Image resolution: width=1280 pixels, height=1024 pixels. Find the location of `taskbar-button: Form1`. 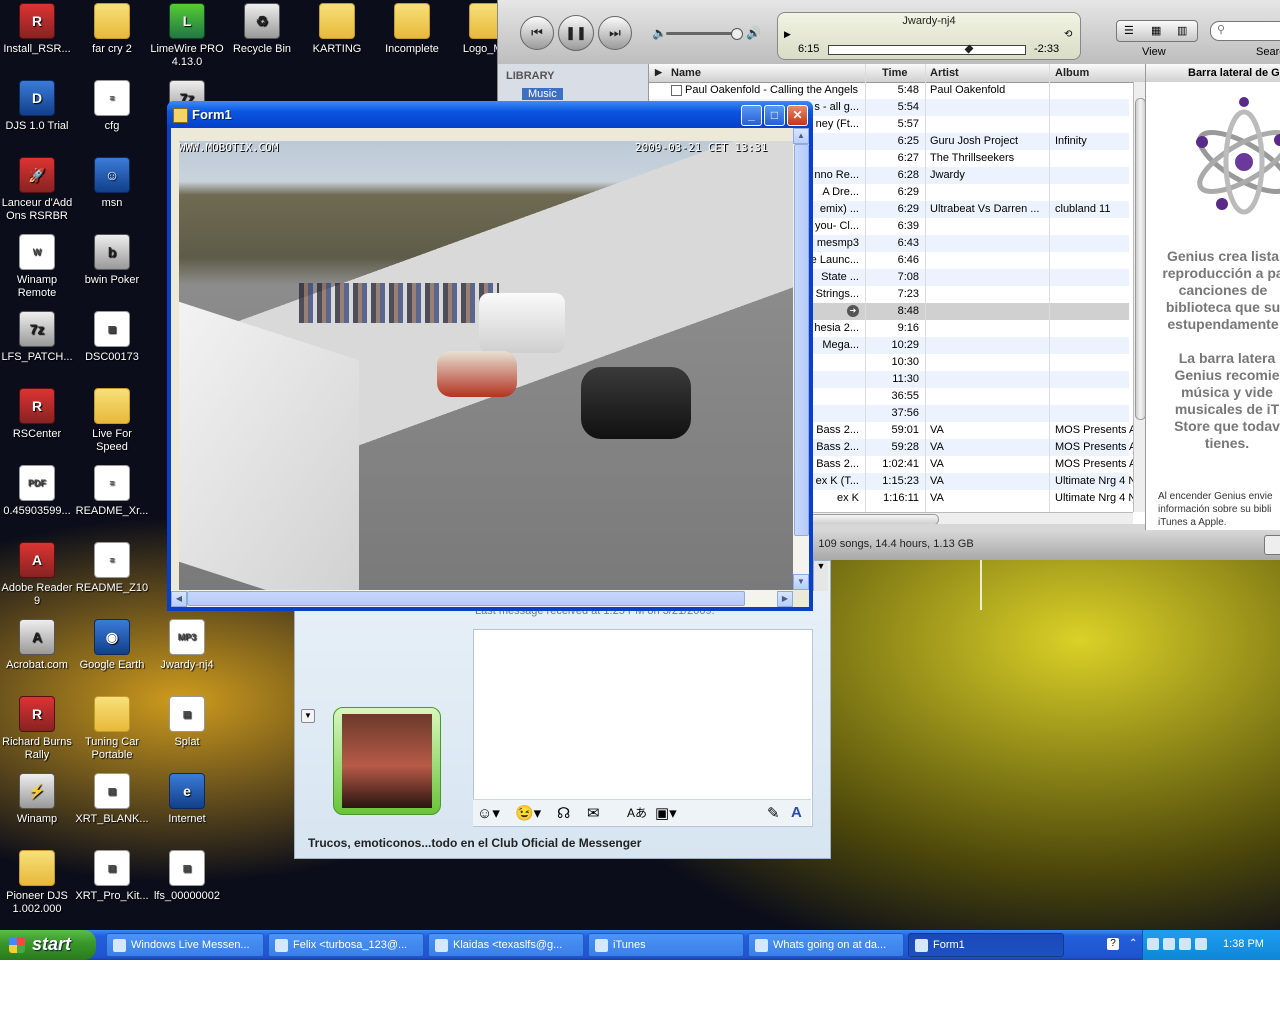

taskbar-button: Form1 is located at coordinates (986, 945).